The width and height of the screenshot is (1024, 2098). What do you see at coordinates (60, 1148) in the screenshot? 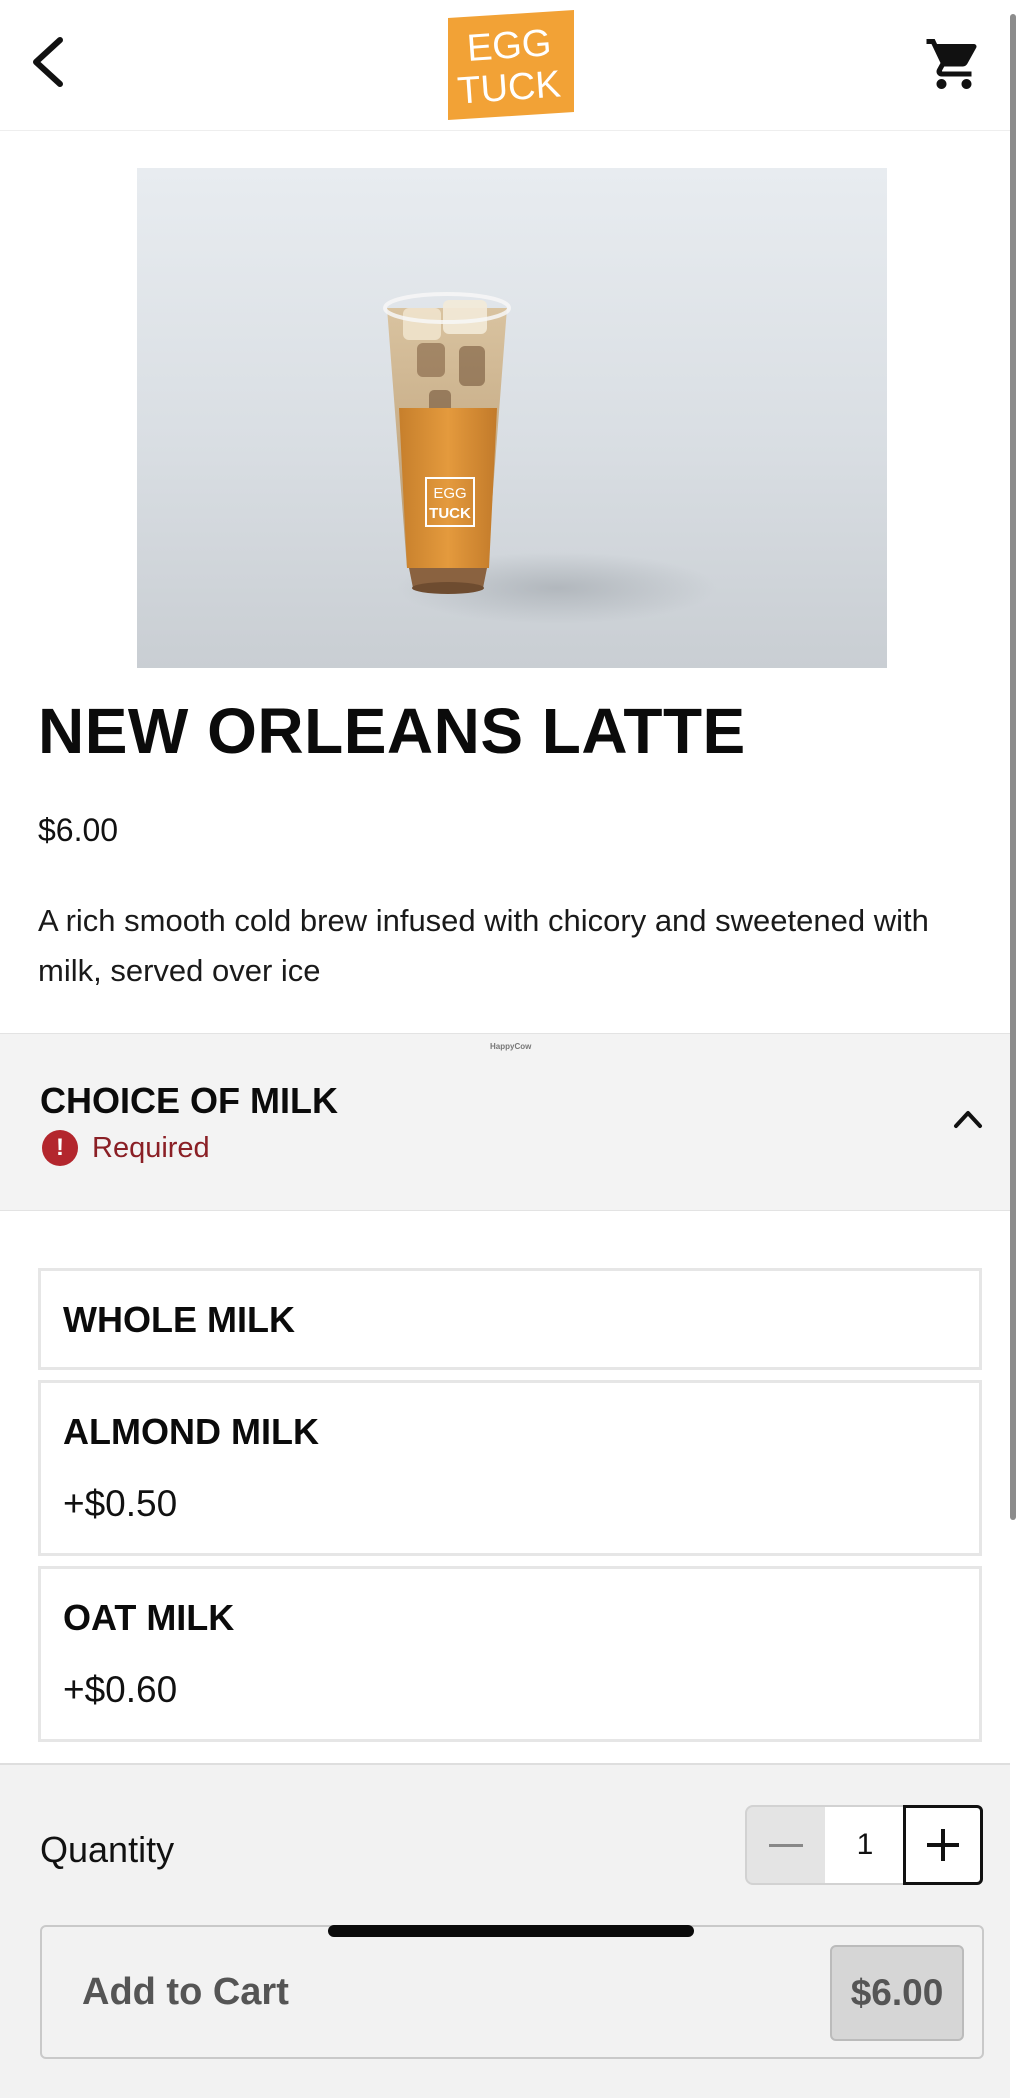
I see `exclamation-icon: !` at bounding box center [60, 1148].